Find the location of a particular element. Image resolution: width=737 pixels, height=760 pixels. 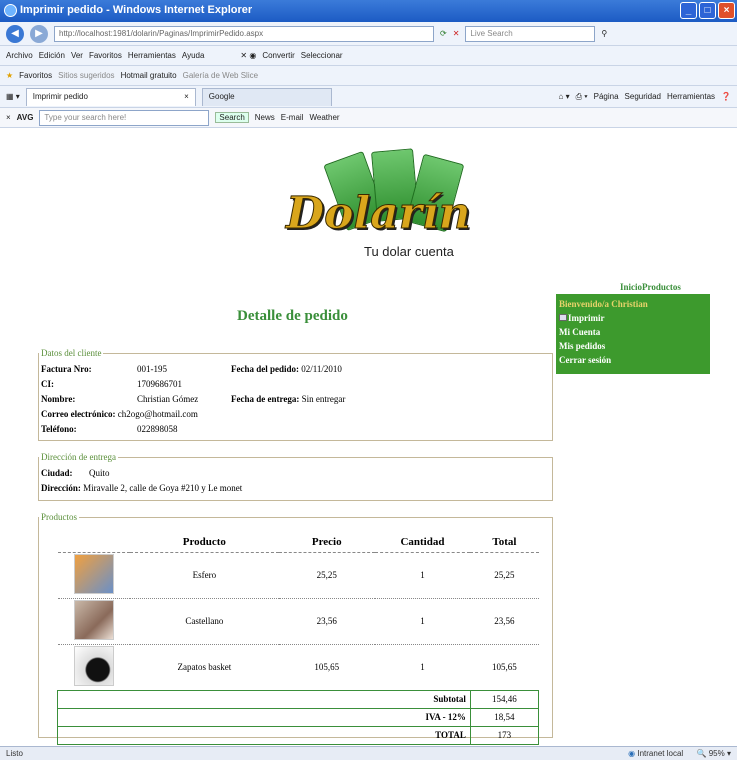

sidebar-item-imprimir: Imprimir is located at coordinates (633, 318).